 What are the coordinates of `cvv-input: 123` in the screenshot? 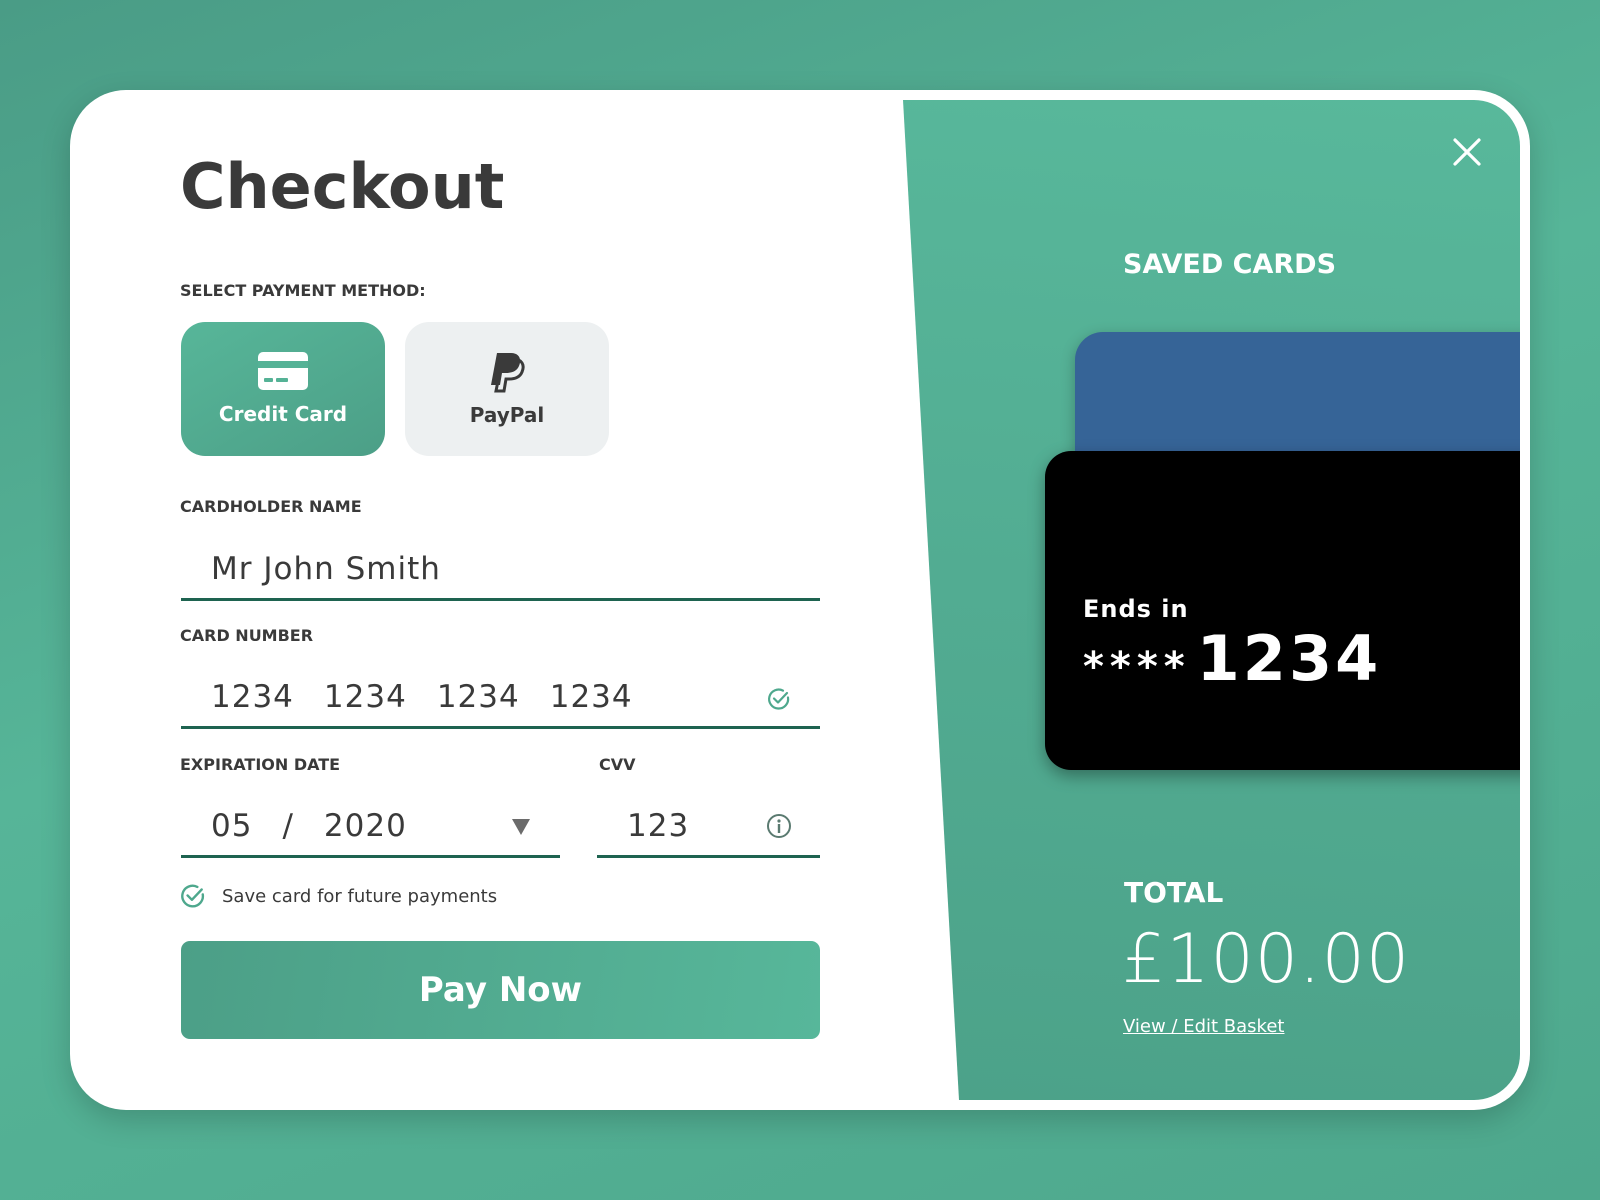 It's located at (708, 827).